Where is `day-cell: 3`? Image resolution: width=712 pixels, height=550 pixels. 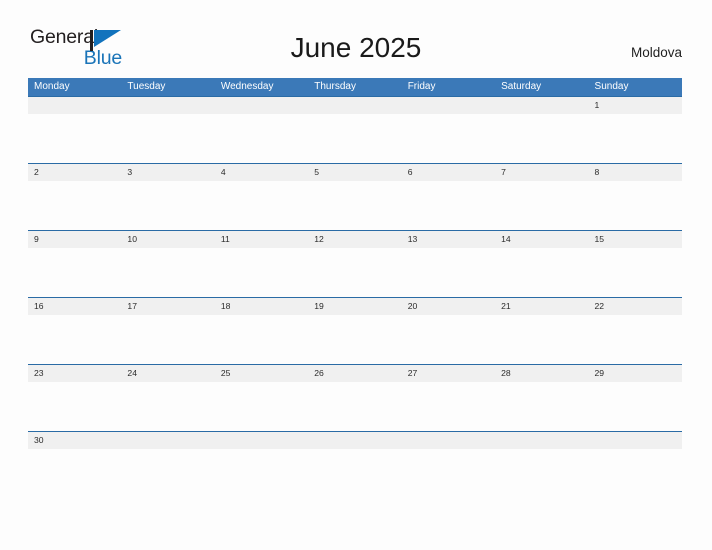
day-cell: 3 is located at coordinates (167, 172).